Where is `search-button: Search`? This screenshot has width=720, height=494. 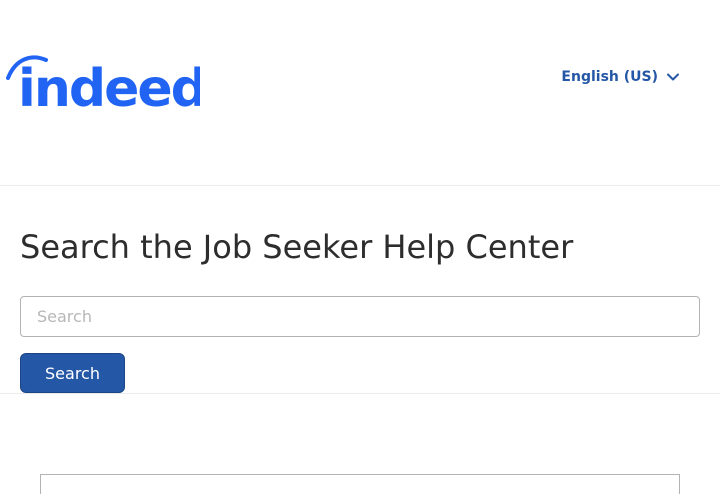 search-button: Search is located at coordinates (72, 373).